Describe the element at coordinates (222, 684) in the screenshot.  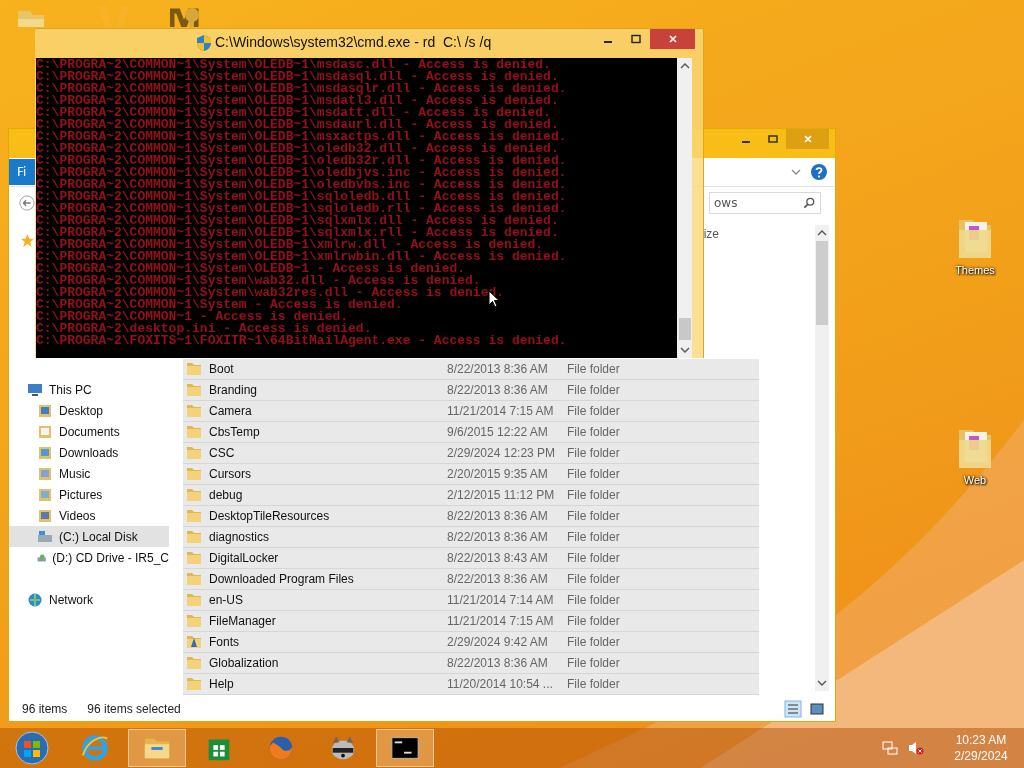
I see `file-name: Help` at that location.